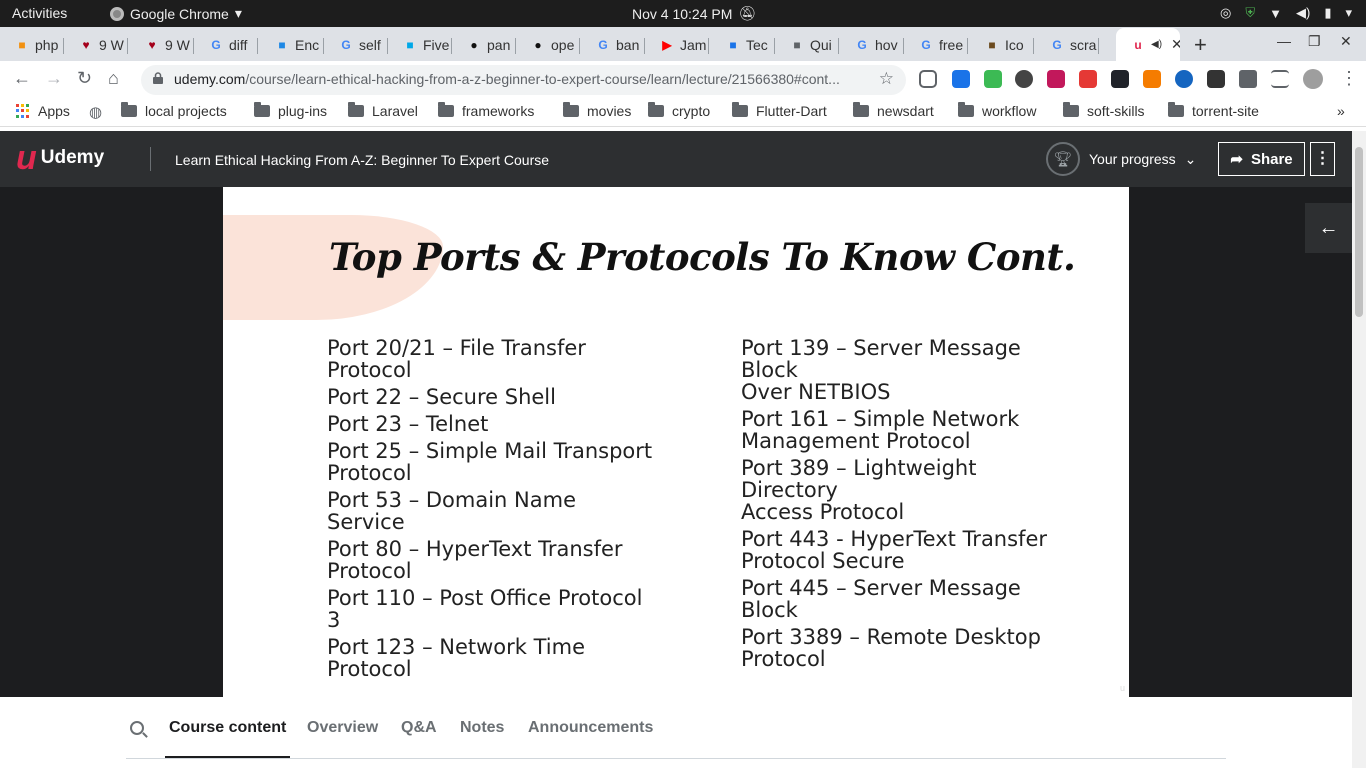  I want to click on clock: Nov 4 10:24 PM 🔕︎, so click(694, 13).